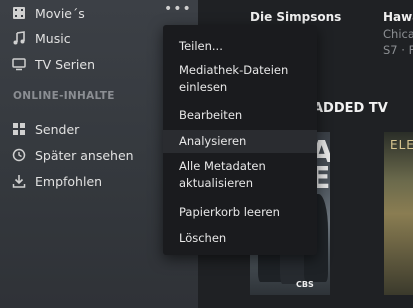  Describe the element at coordinates (216, 183) in the screenshot. I see `menu-item-label: aktualisieren` at that location.